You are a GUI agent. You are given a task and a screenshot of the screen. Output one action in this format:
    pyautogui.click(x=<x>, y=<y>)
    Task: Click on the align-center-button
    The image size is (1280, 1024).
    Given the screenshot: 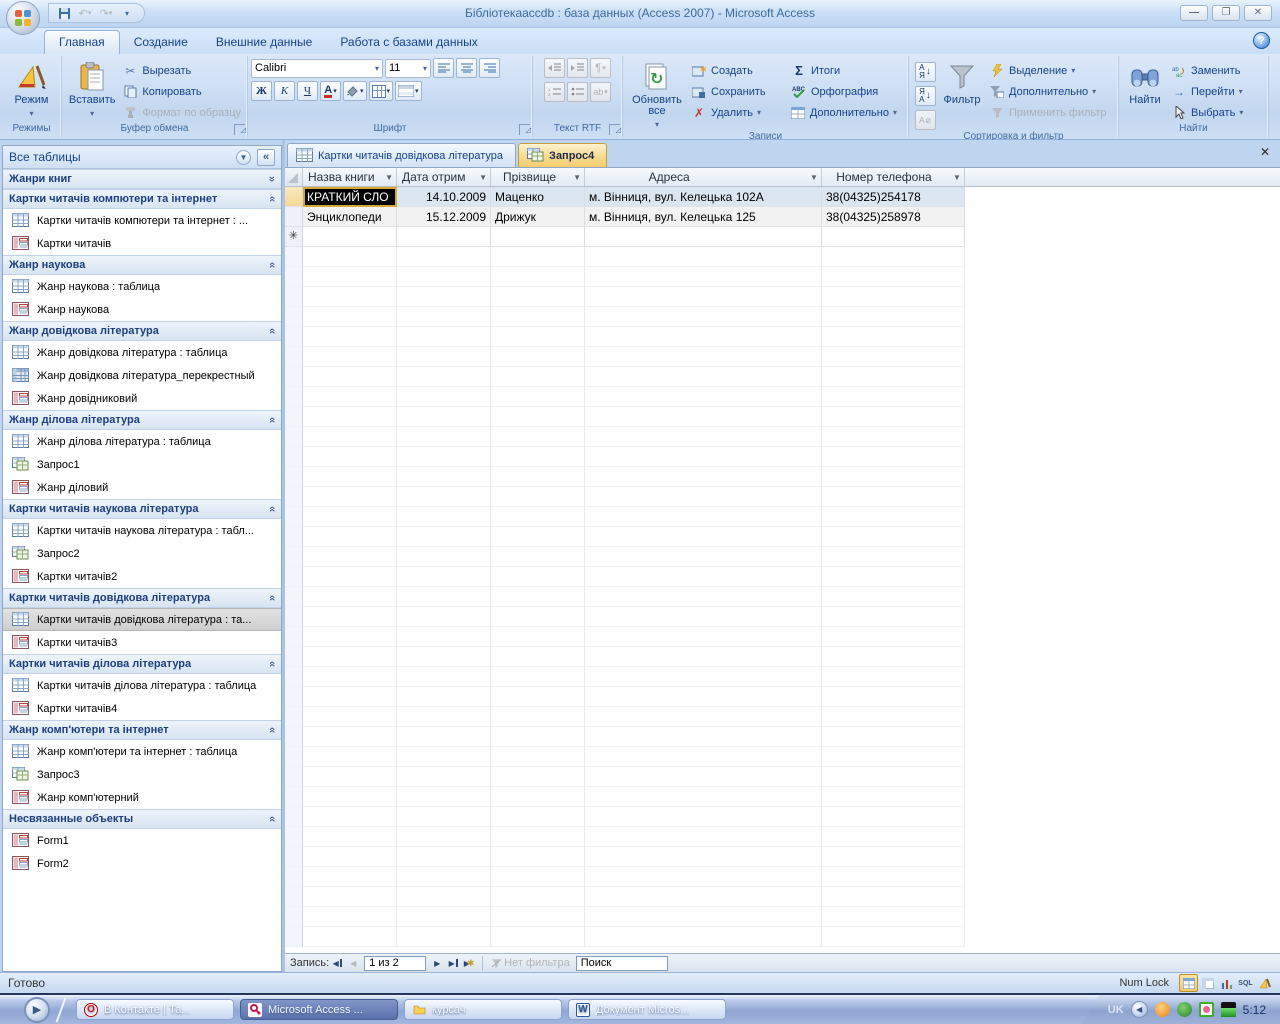 What is the action you would take?
    pyautogui.click(x=466, y=68)
    